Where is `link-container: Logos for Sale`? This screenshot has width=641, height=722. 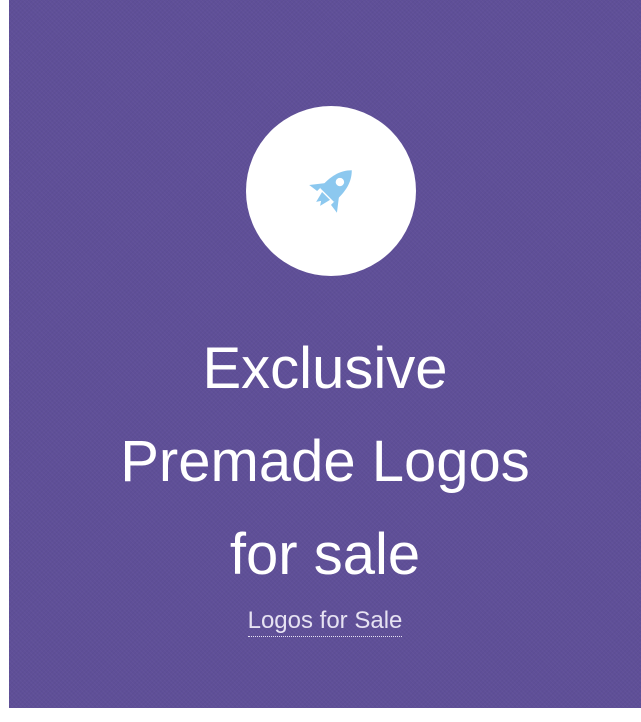
link-container: Logos for Sale is located at coordinates (325, 622).